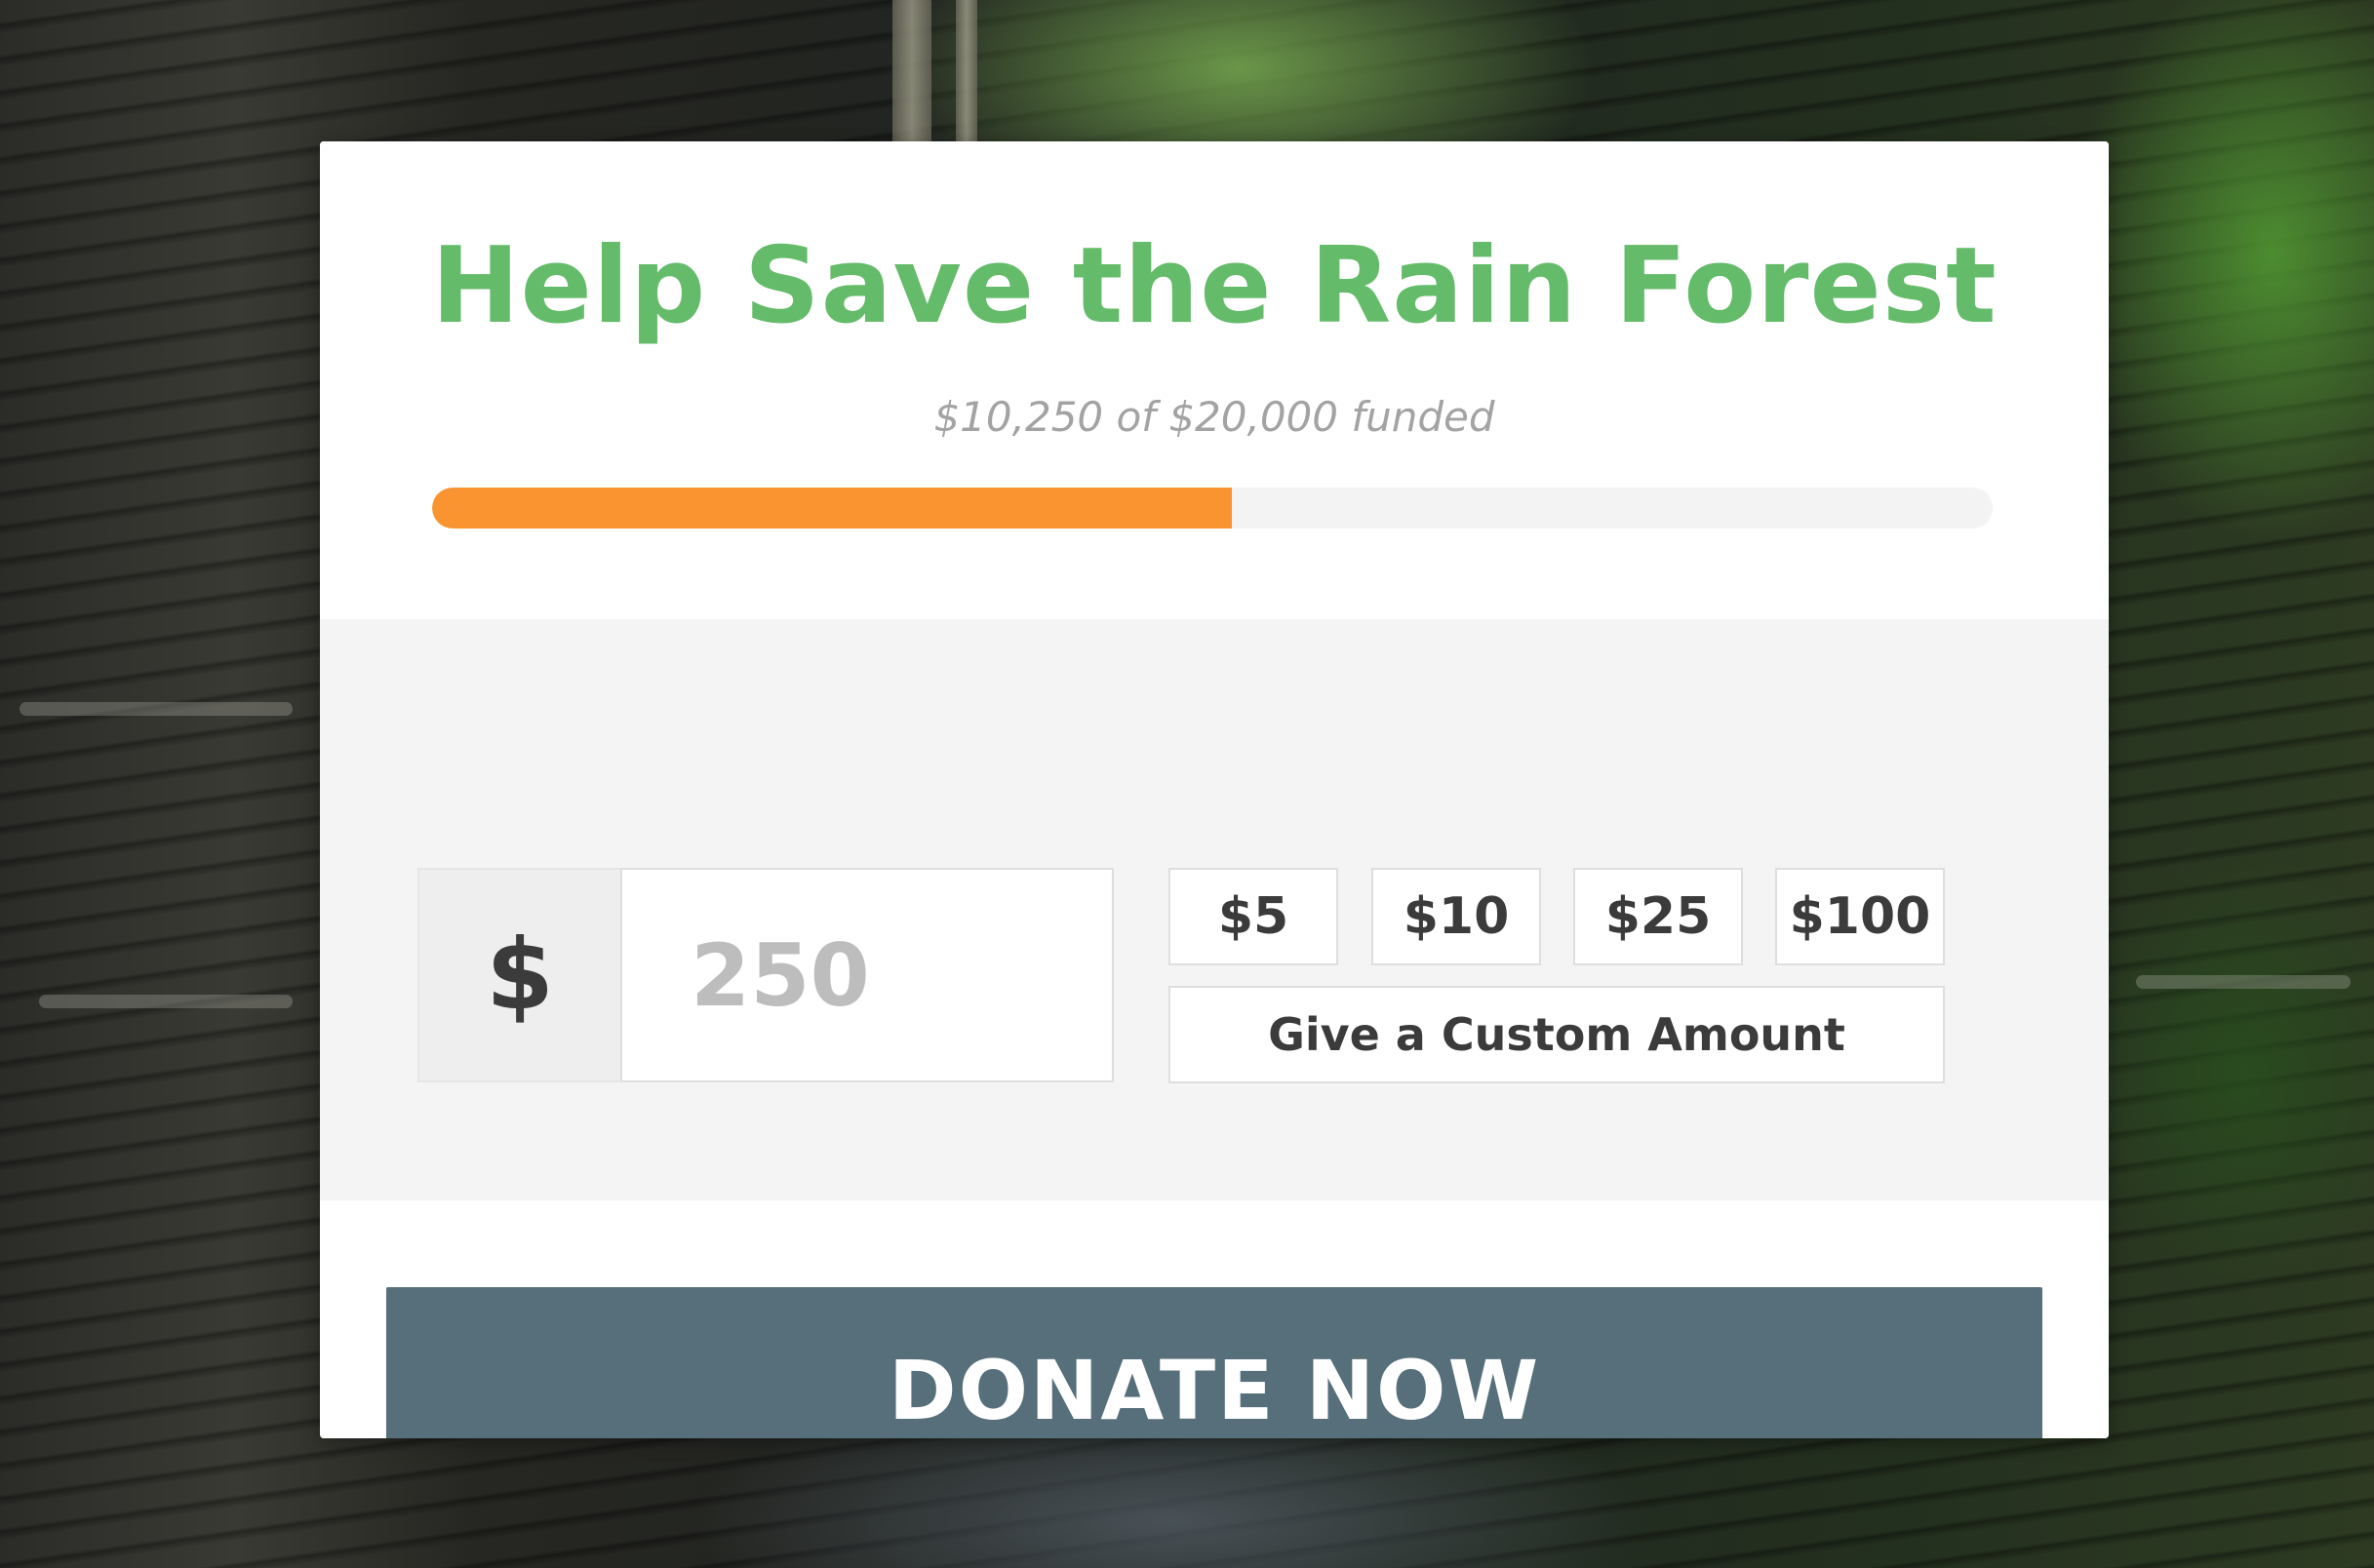  I want to click on funding-progress-bar, so click(1212, 509).